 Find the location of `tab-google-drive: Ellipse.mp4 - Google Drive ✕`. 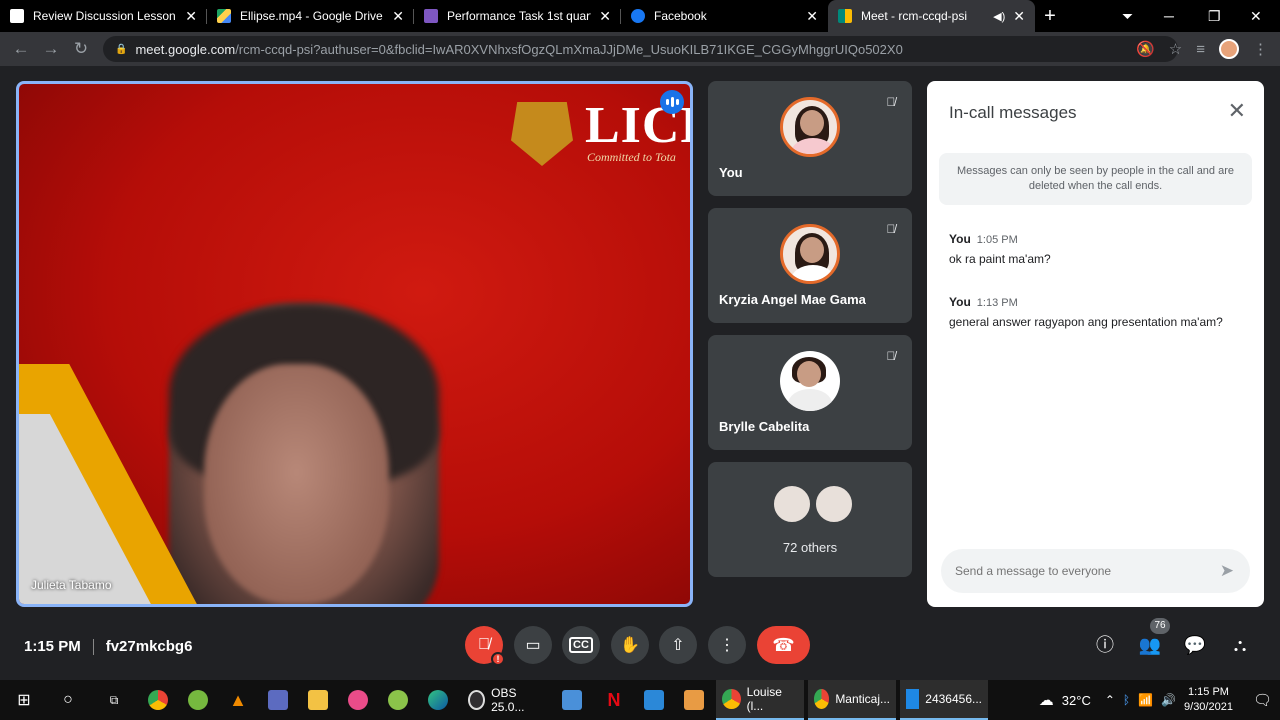

tab-google-drive: Ellipse.mp4 - Google Drive ✕ is located at coordinates (310, 16).